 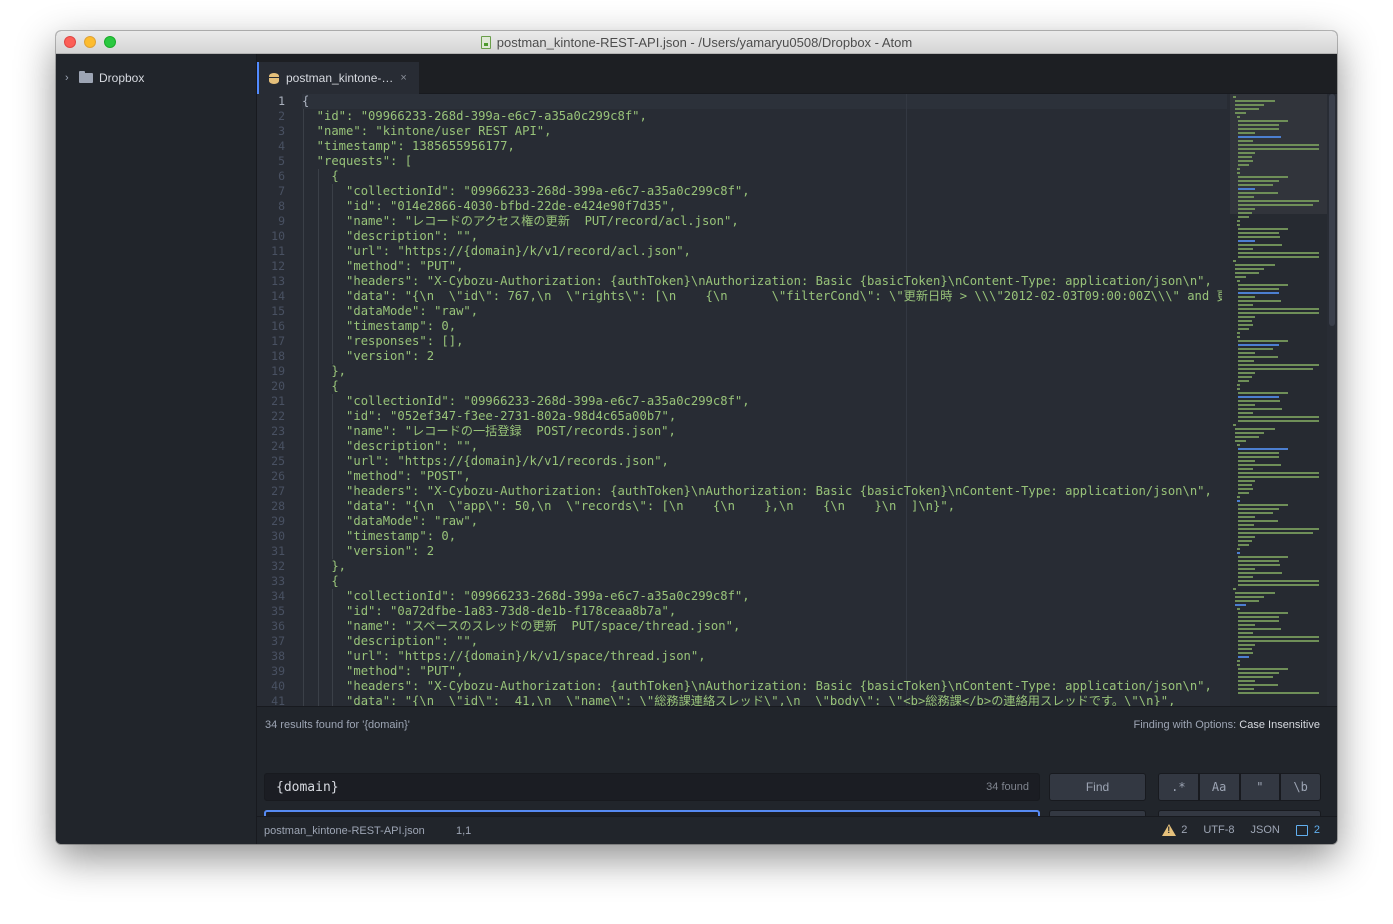 What do you see at coordinates (1307, 830) in the screenshot?
I see `status-packages: 2` at bounding box center [1307, 830].